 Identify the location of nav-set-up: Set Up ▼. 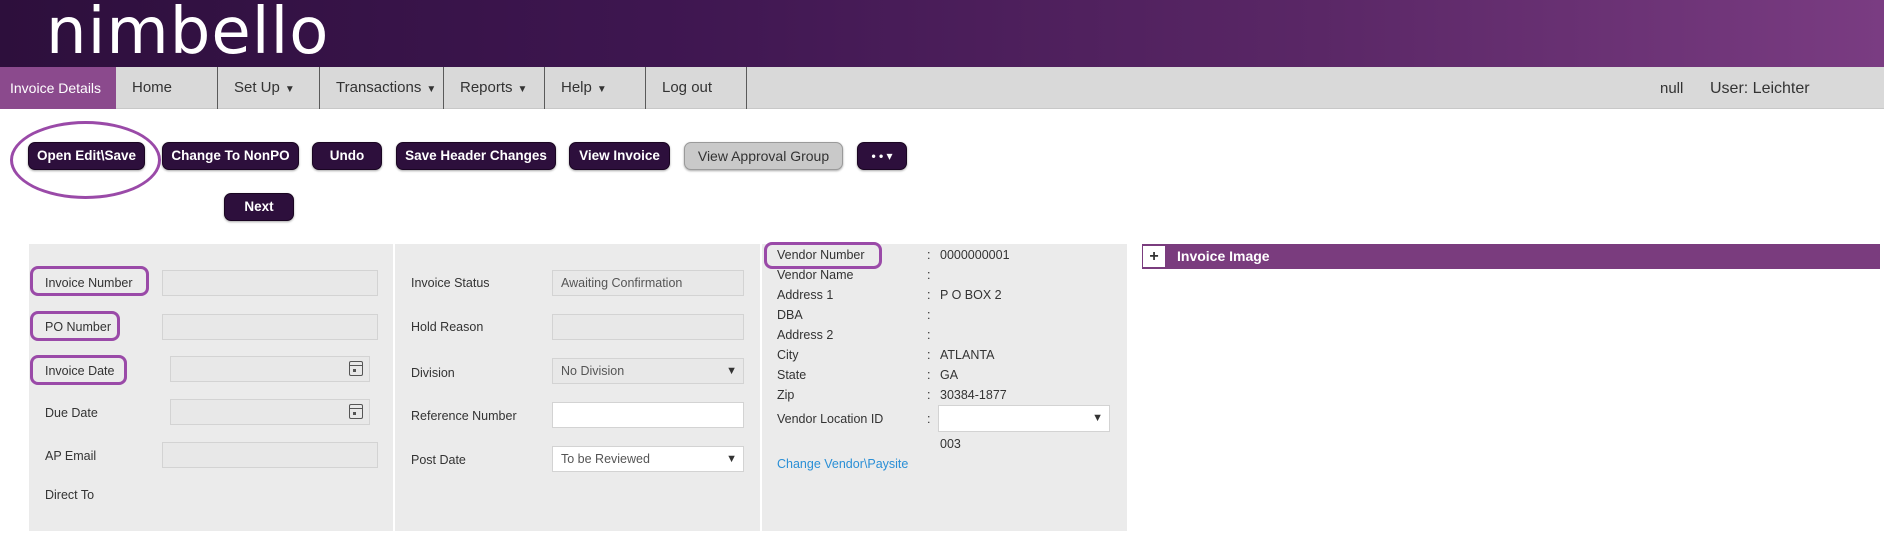
(269, 88).